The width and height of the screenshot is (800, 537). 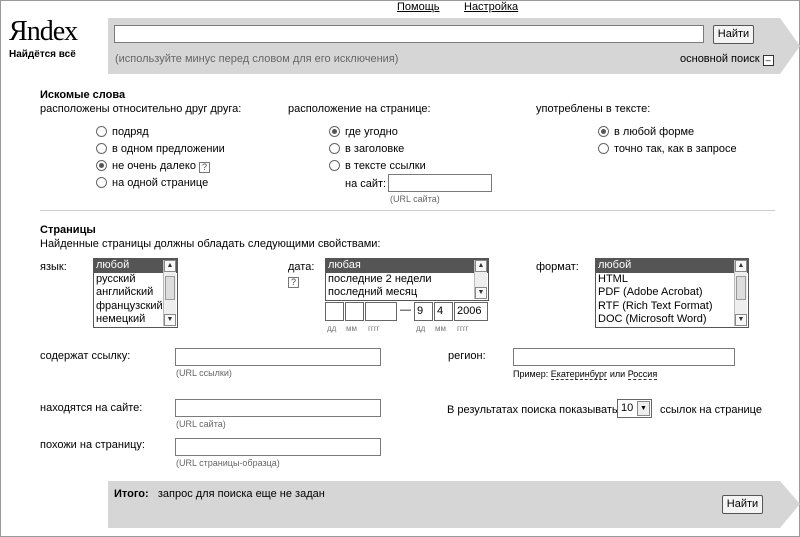 I want to click on site-pages-input, so click(x=278, y=408).